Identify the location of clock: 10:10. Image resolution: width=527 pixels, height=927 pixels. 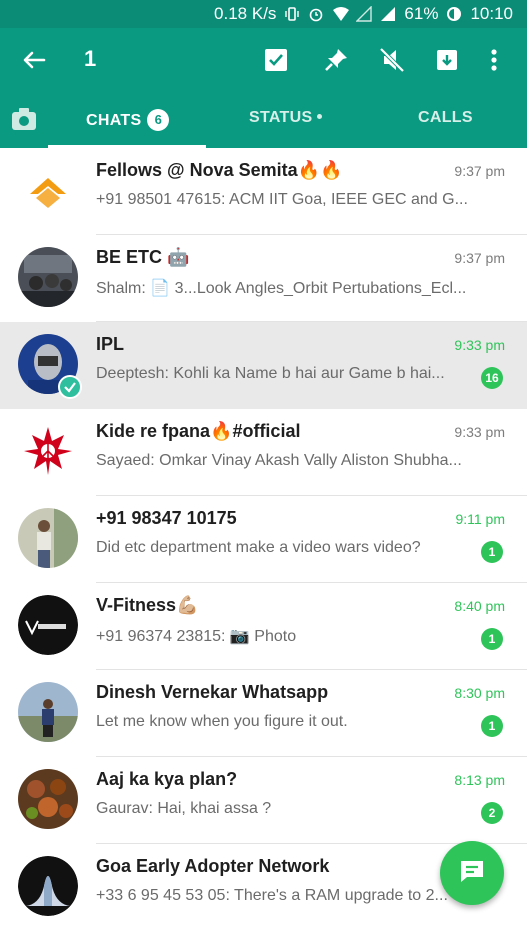
(491, 13).